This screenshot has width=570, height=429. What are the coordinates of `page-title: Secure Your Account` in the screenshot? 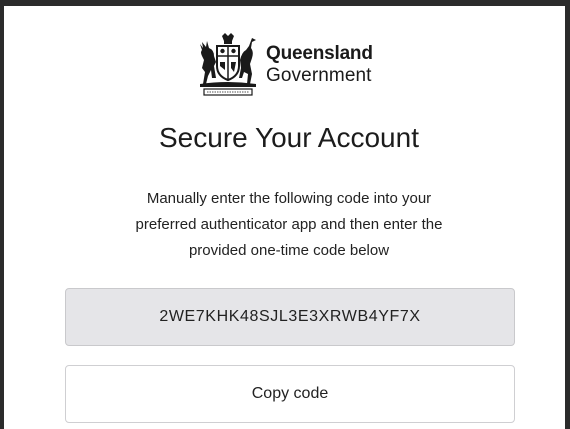 It's located at (289, 137).